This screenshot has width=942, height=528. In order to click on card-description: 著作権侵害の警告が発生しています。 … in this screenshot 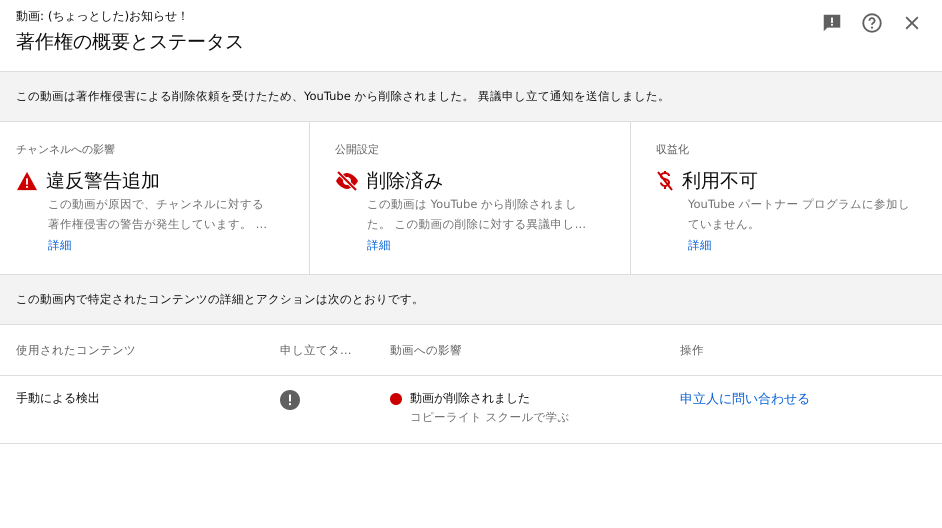, I will do `click(158, 224)`.